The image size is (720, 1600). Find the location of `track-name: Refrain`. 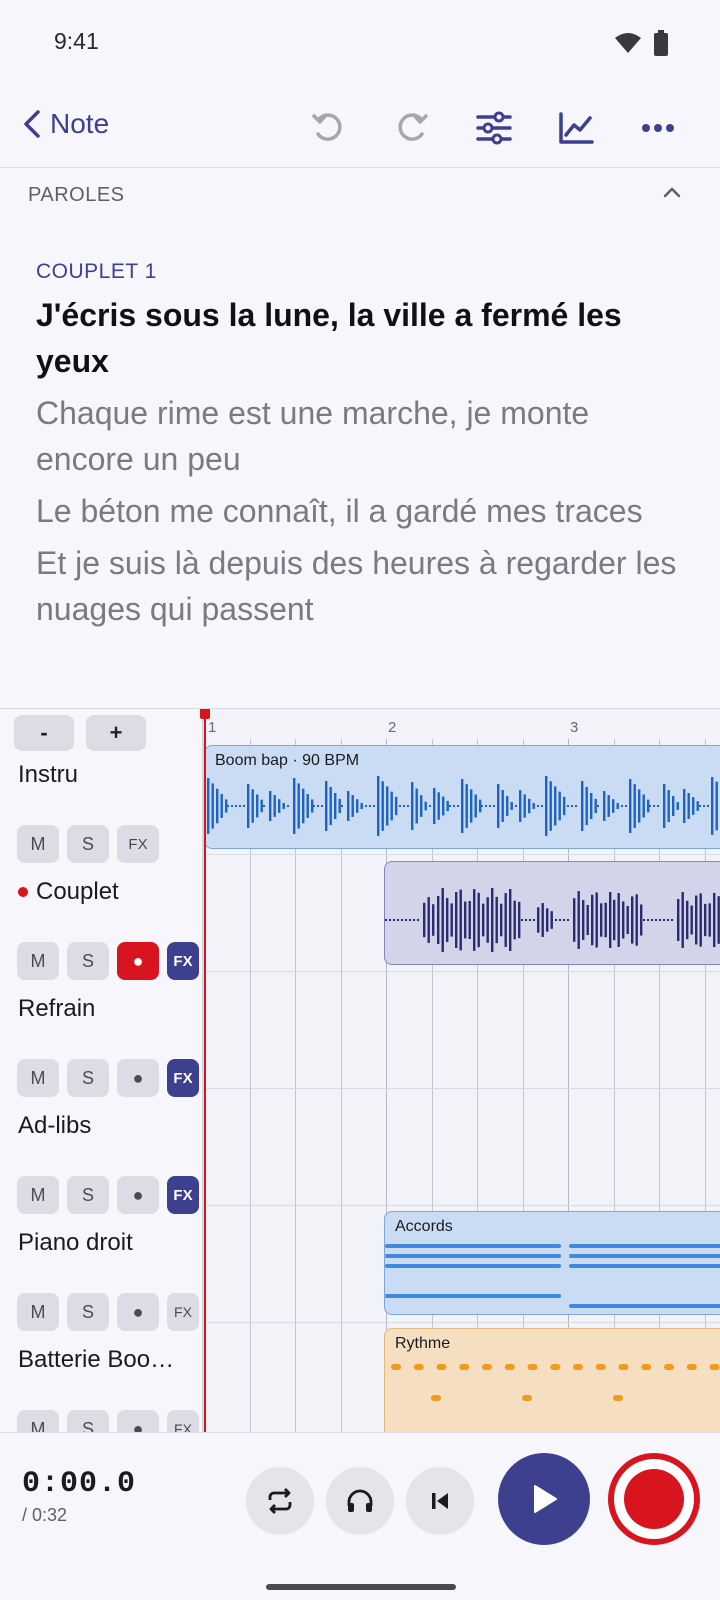

track-name: Refrain is located at coordinates (56, 1009).